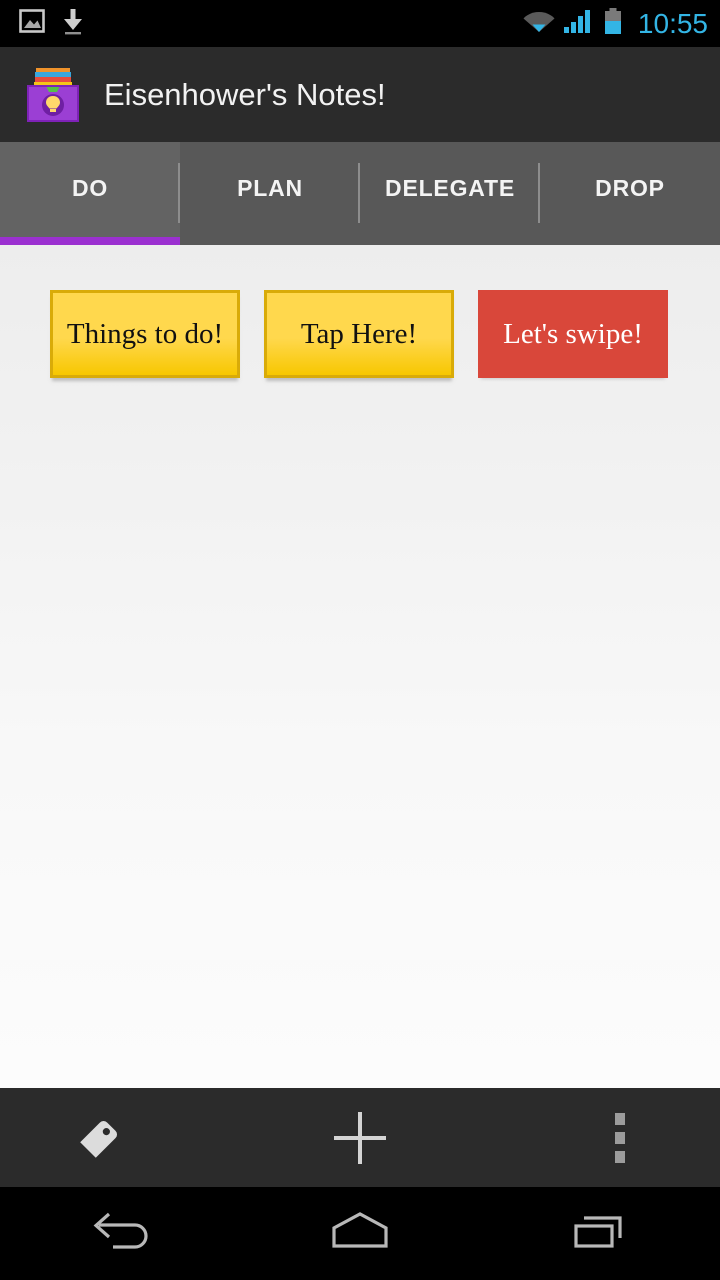 This screenshot has width=720, height=1280. Describe the element at coordinates (90, 241) in the screenshot. I see `tab-selected-indicator` at that location.